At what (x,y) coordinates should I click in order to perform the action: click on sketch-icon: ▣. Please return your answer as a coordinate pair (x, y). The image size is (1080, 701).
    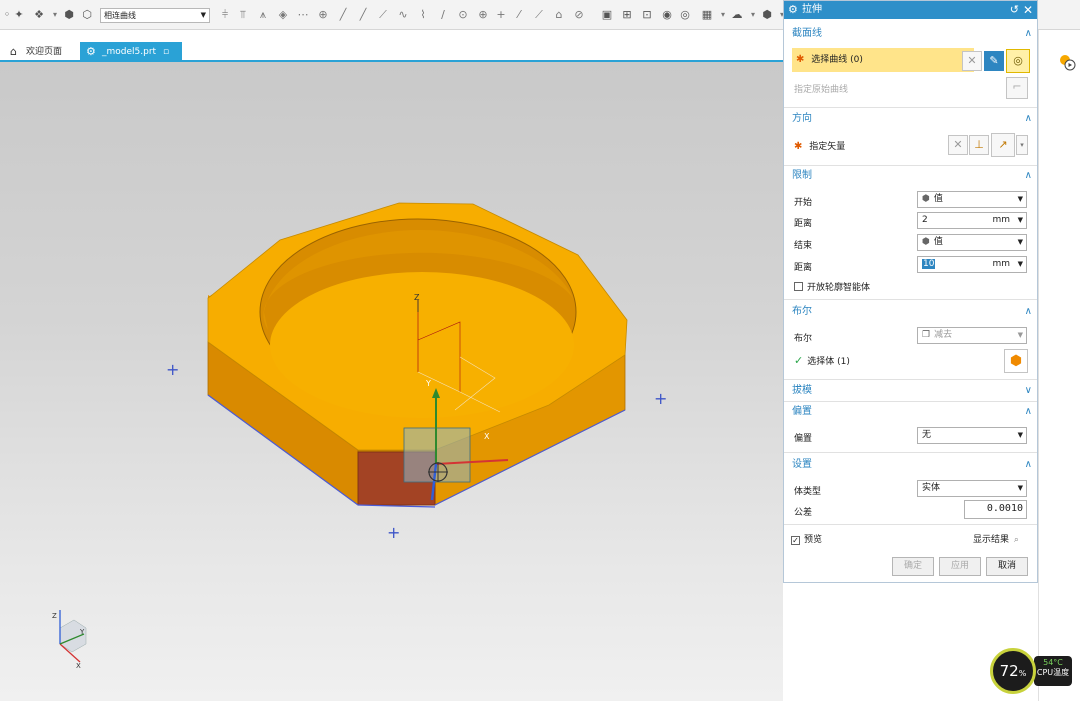
    Looking at the image, I should click on (607, 15).